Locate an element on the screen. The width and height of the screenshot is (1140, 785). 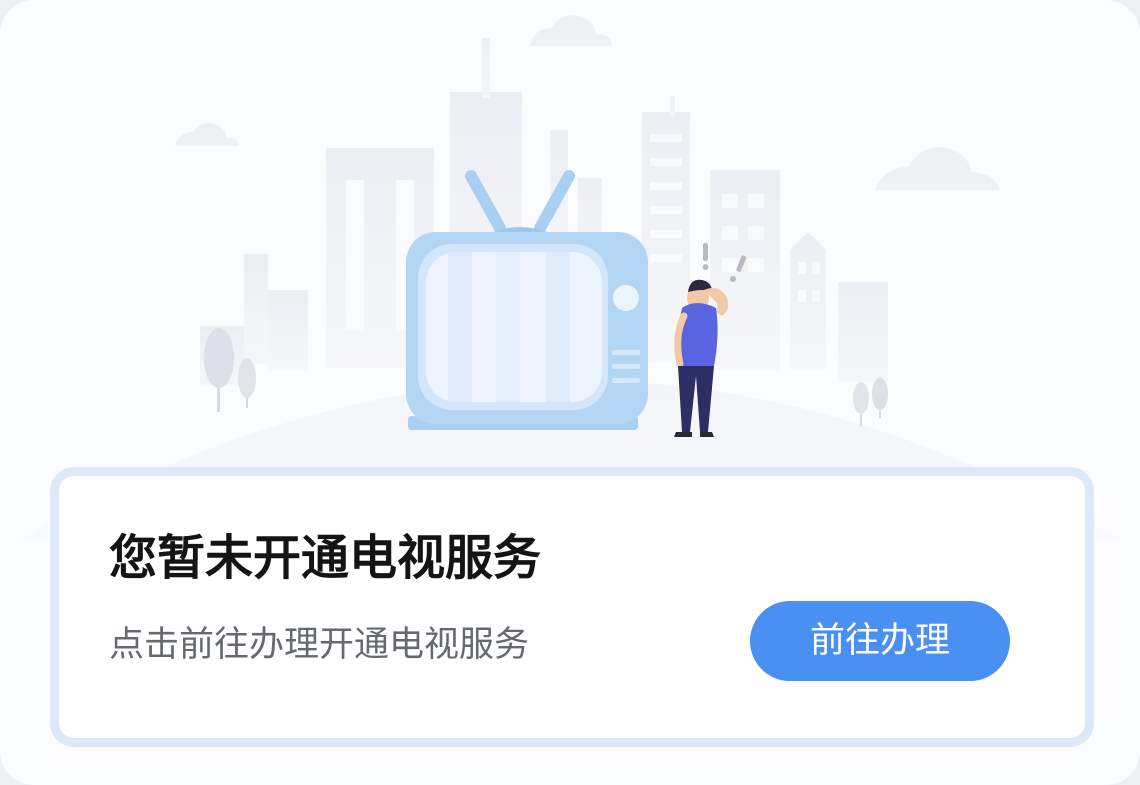
go-apply-button: 前往办理 is located at coordinates (880, 641).